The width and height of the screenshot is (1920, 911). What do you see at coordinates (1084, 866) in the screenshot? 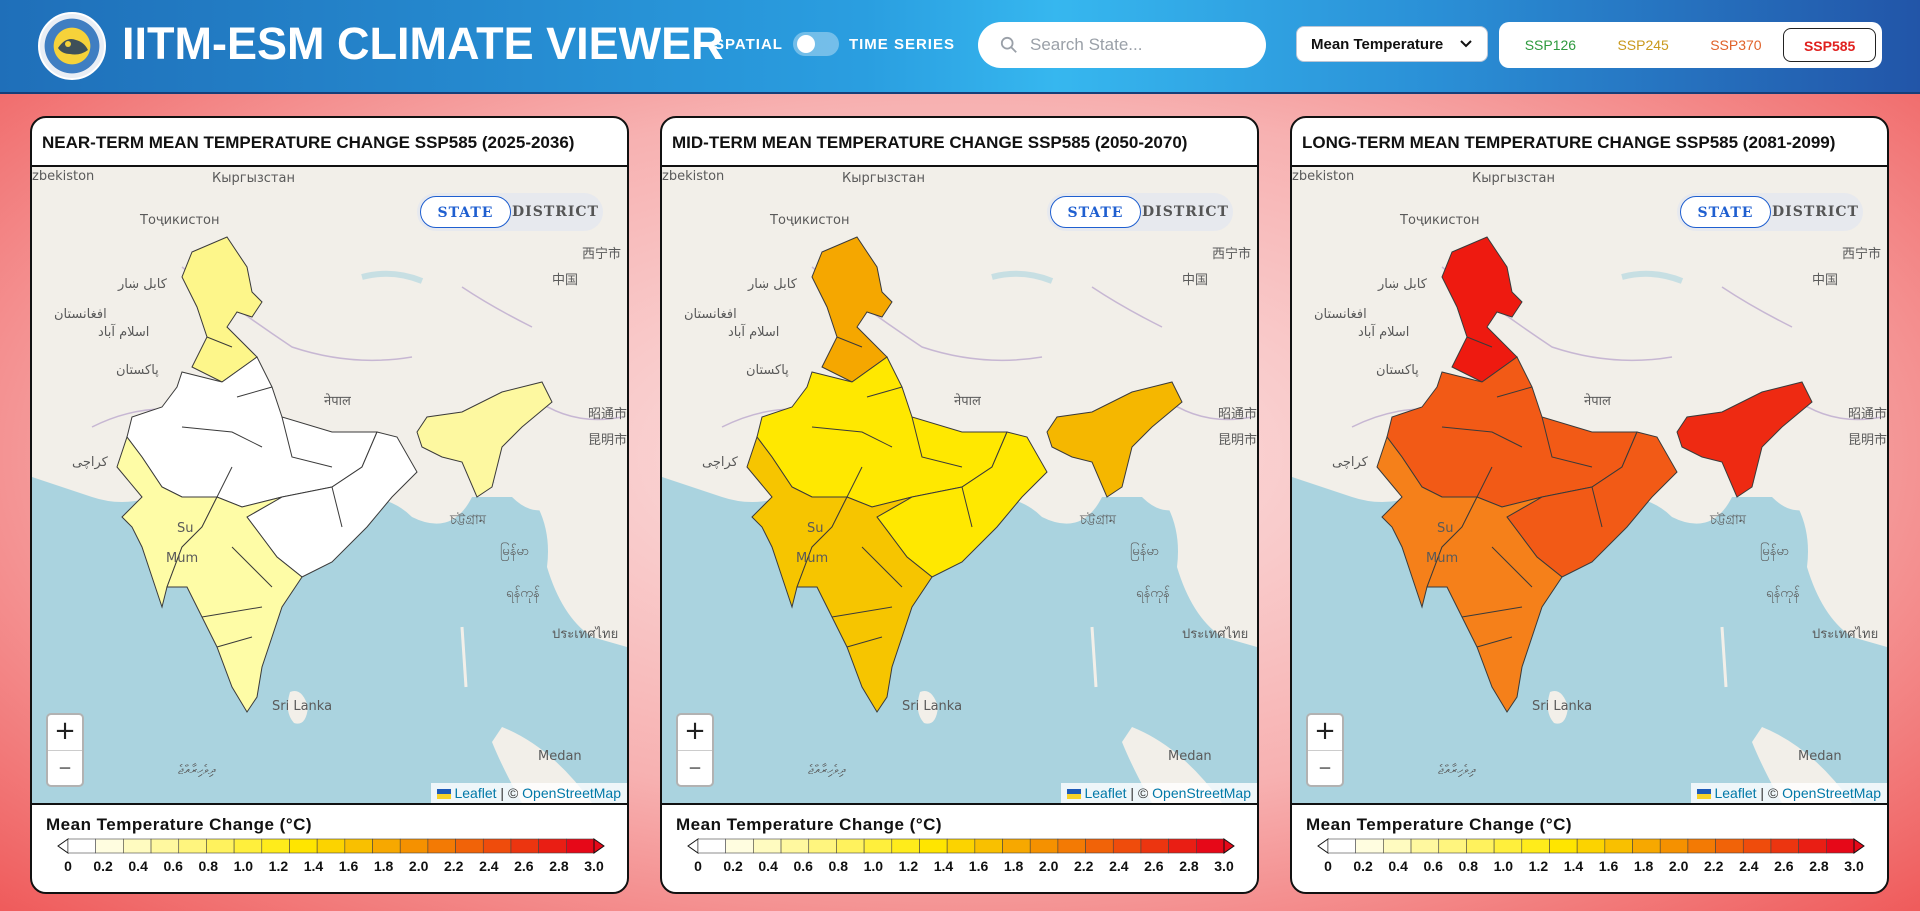
I see `legend-tick-label: 2.2` at bounding box center [1084, 866].